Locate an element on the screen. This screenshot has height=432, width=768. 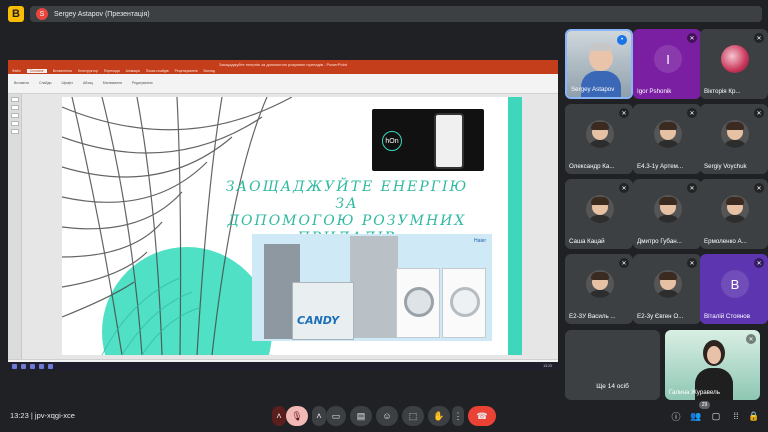
hon-logo: hOn is located at coordinates (392, 141).